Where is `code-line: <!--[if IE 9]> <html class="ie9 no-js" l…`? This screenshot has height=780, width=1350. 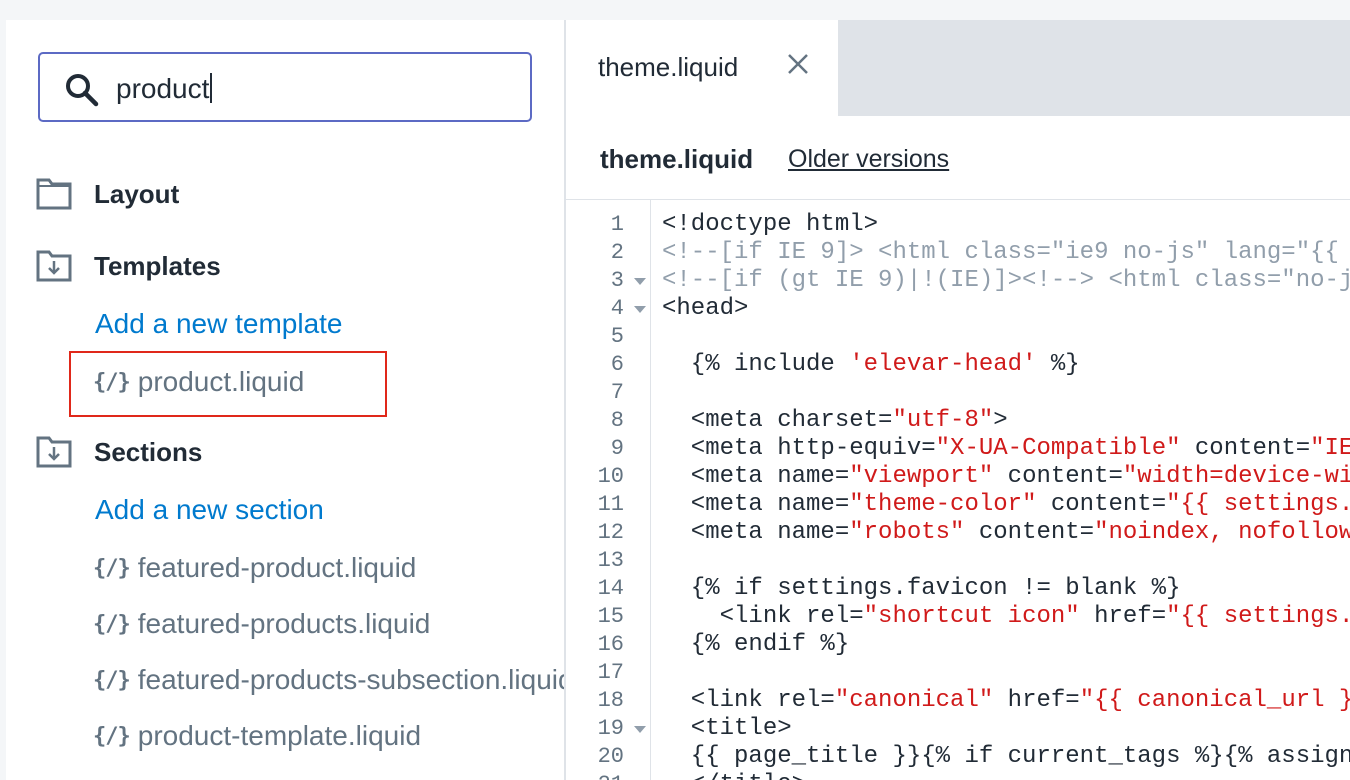
code-line: <!--[if IE 9]> <html class="ie9 no-js" l… is located at coordinates (1000, 252).